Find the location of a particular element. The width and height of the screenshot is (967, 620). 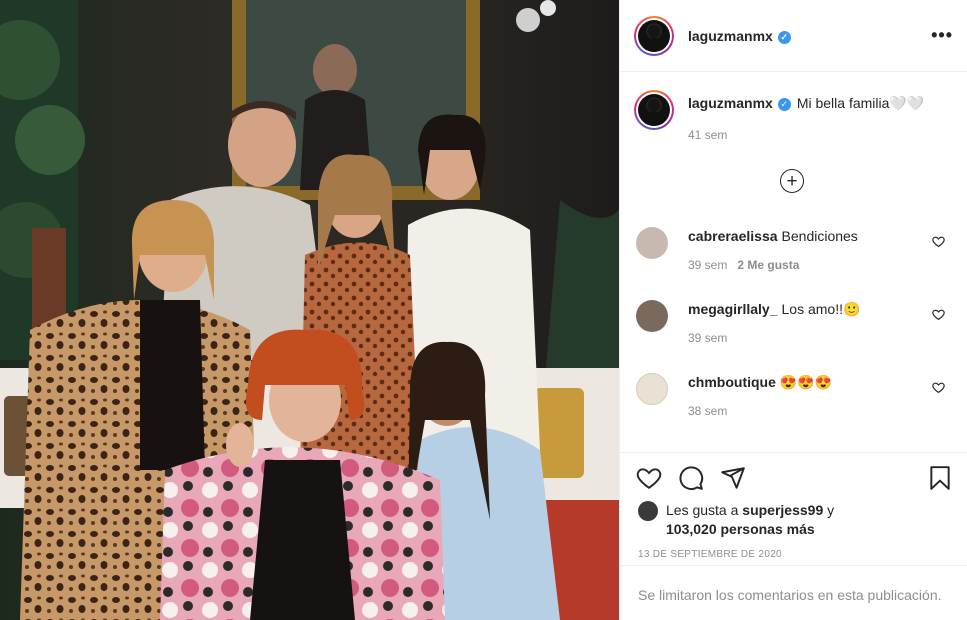

caption-timestamp: 41 sem is located at coordinates (806, 135).